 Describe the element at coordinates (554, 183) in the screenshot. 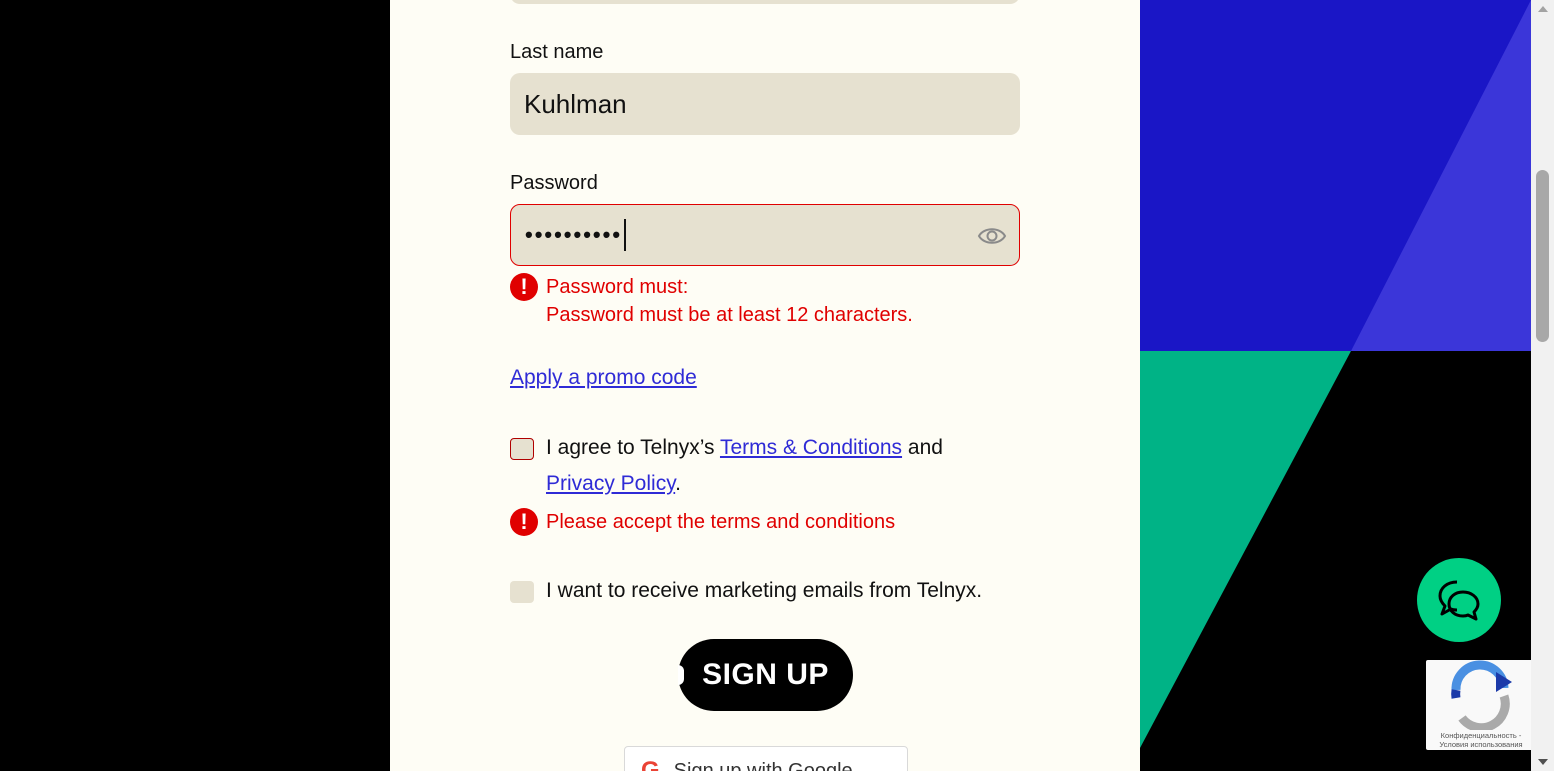

I see `password-label: Password` at that location.